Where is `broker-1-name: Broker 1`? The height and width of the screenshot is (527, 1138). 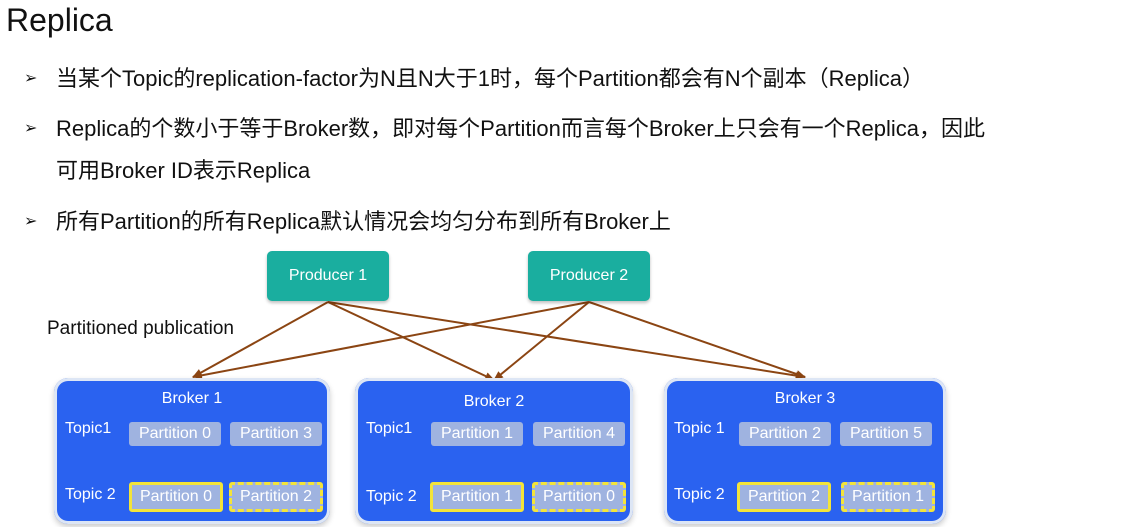
broker-1-name: Broker 1 is located at coordinates (192, 398).